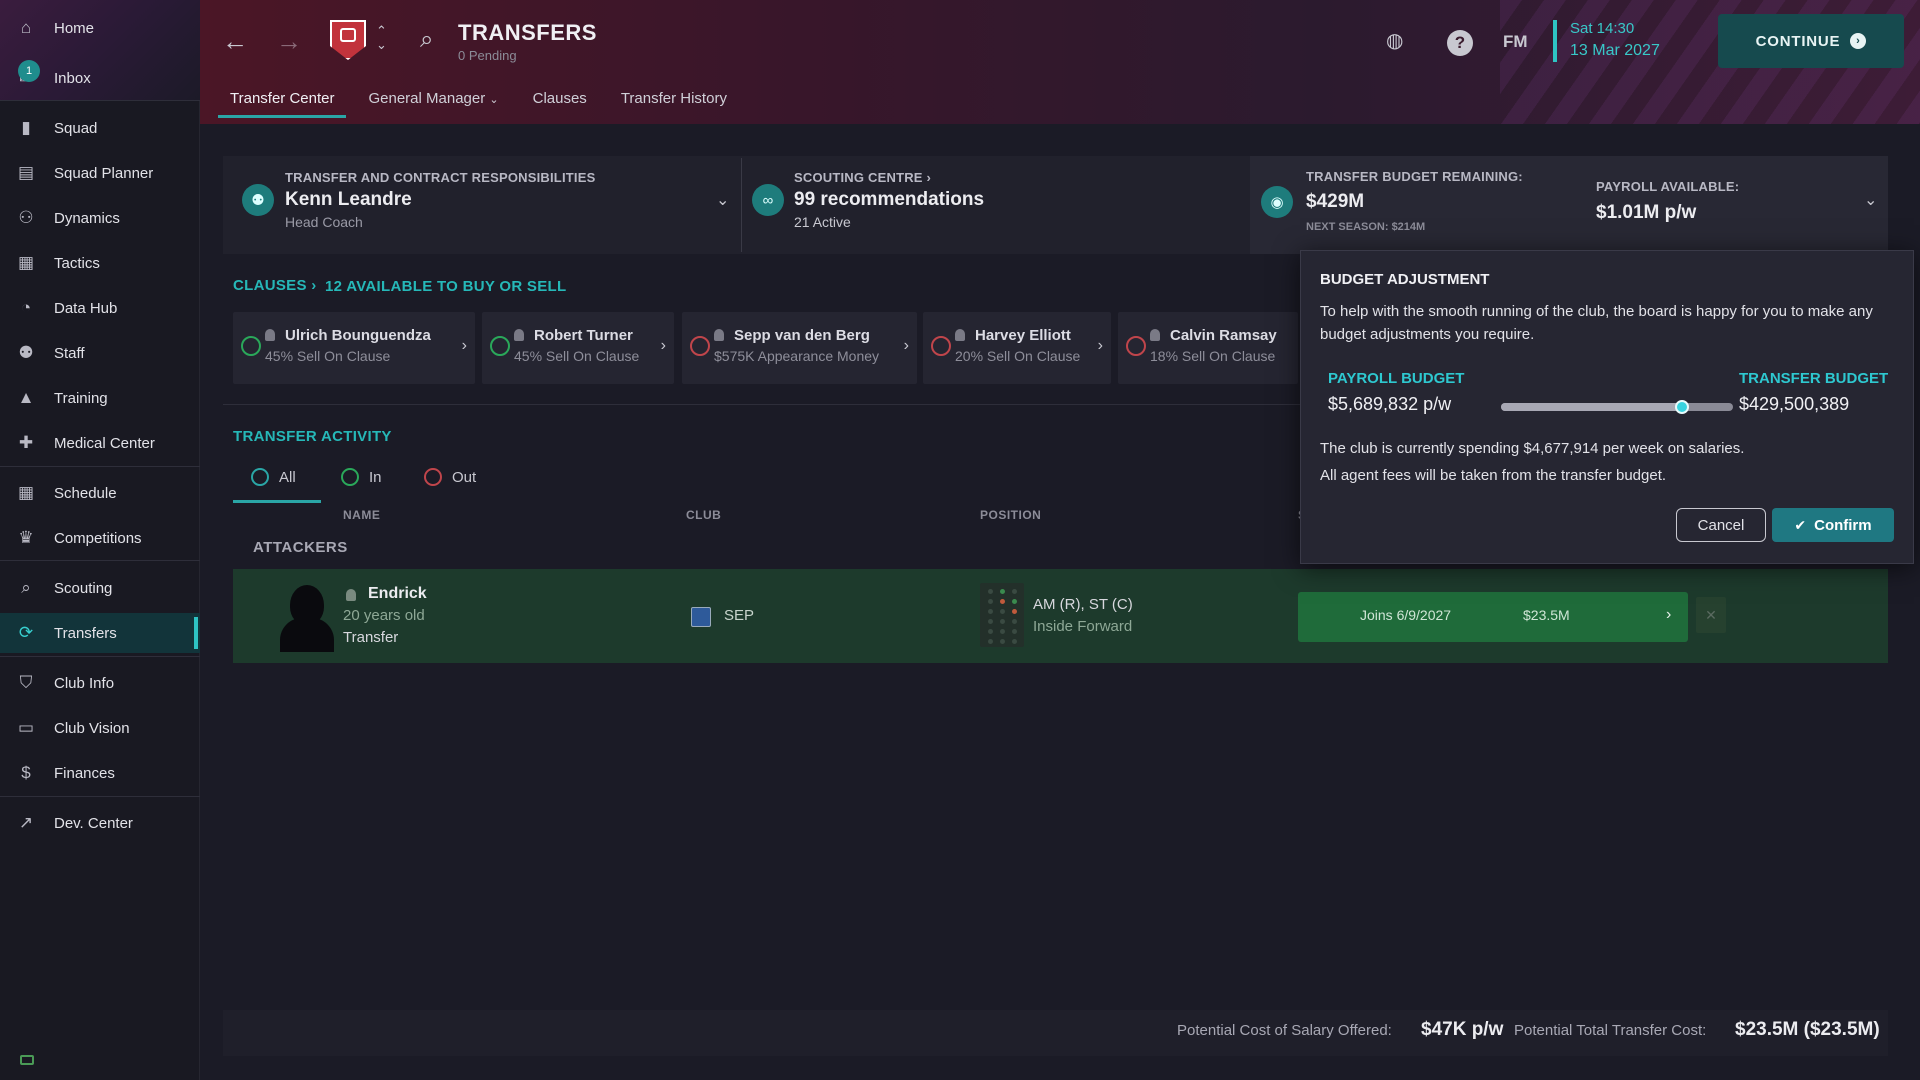  I want to click on calendar-icon: ▦, so click(26, 492).